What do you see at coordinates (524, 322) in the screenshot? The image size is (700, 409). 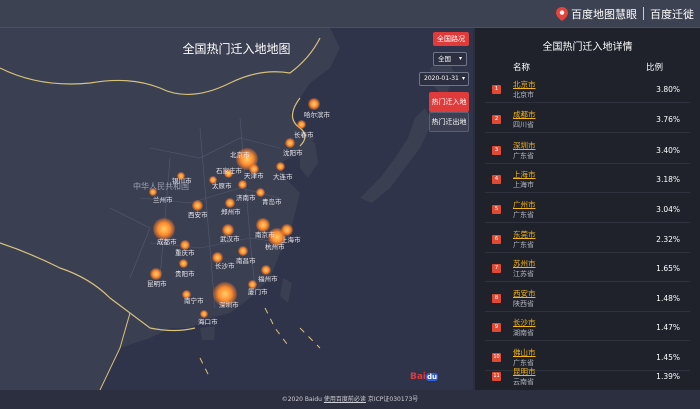 I see `city-link: 长沙市` at bounding box center [524, 322].